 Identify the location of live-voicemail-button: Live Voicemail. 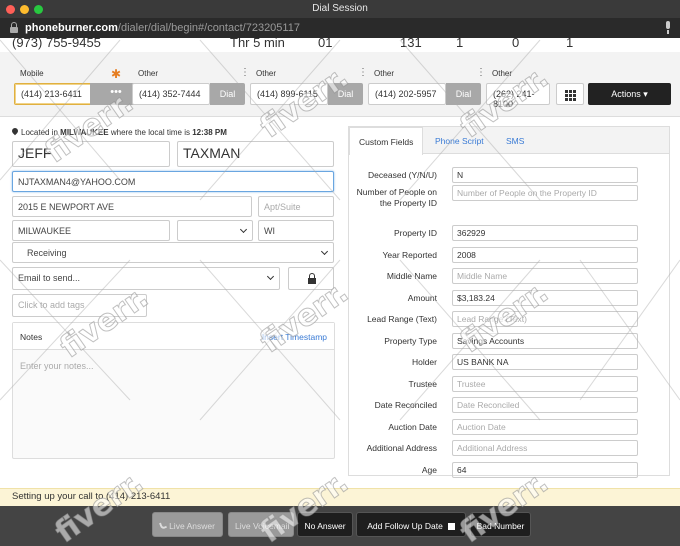
(261, 524).